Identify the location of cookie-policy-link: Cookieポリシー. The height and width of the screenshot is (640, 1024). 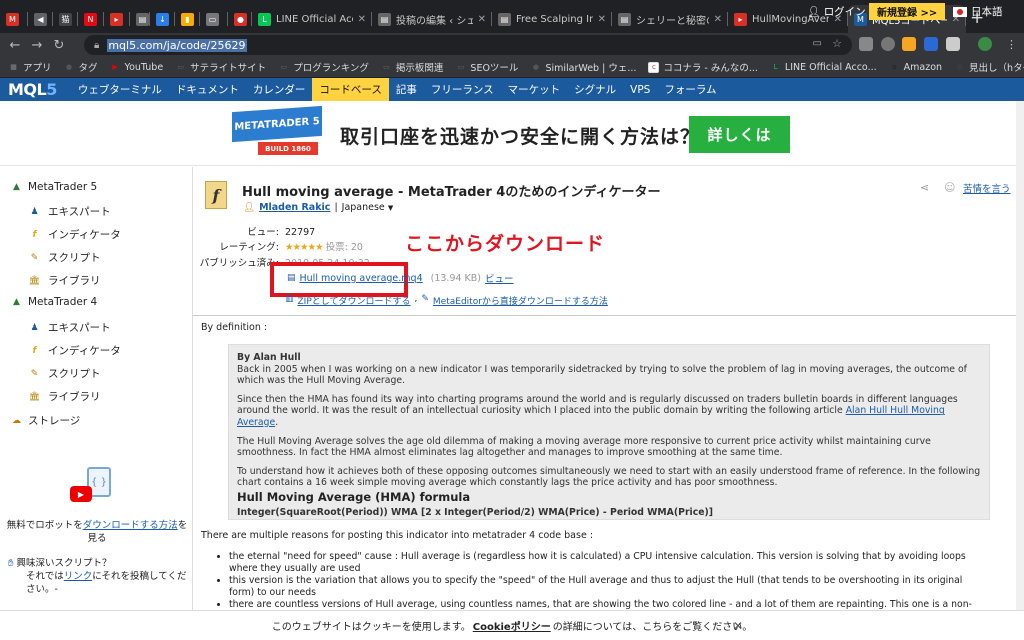
(512, 625).